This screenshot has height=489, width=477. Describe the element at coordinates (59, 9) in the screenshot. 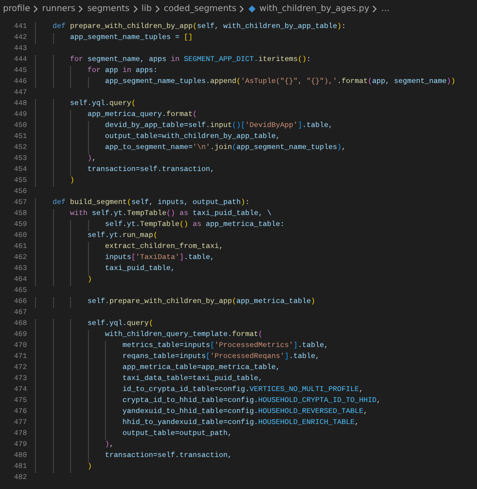

I see `breadcrumb-item: runners` at that location.